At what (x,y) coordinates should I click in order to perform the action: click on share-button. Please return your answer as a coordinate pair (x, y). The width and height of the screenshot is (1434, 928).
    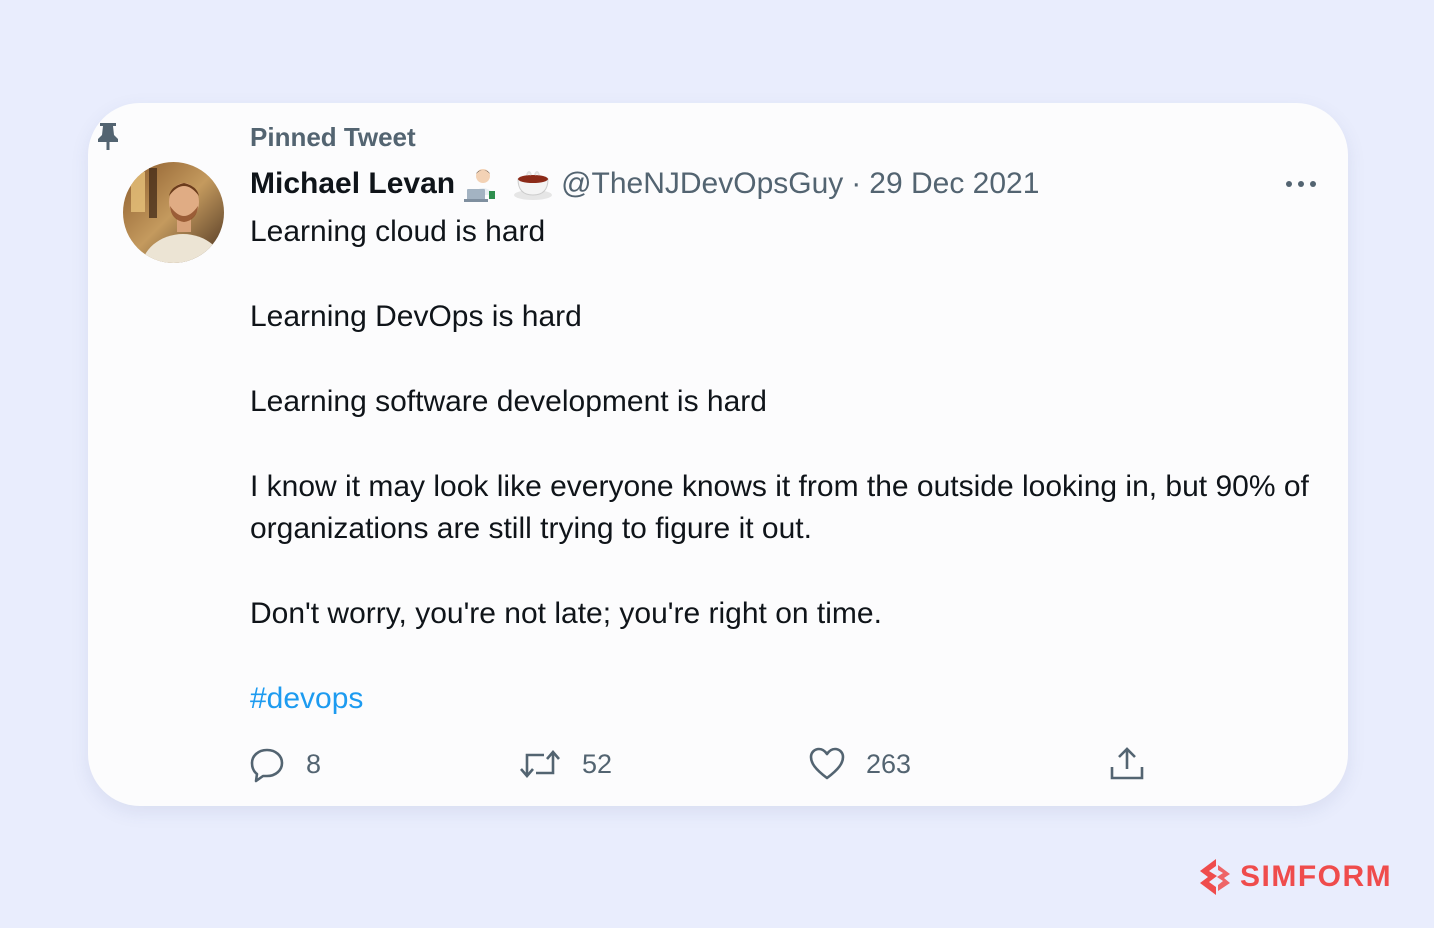
    Looking at the image, I should click on (1127, 764).